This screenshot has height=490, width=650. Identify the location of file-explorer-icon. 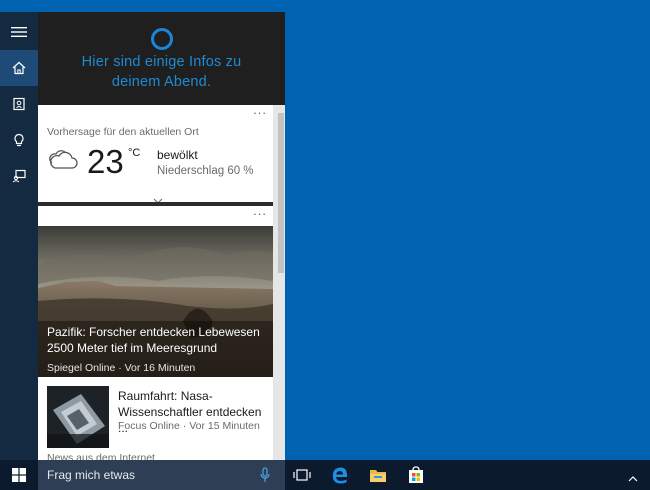
(378, 475).